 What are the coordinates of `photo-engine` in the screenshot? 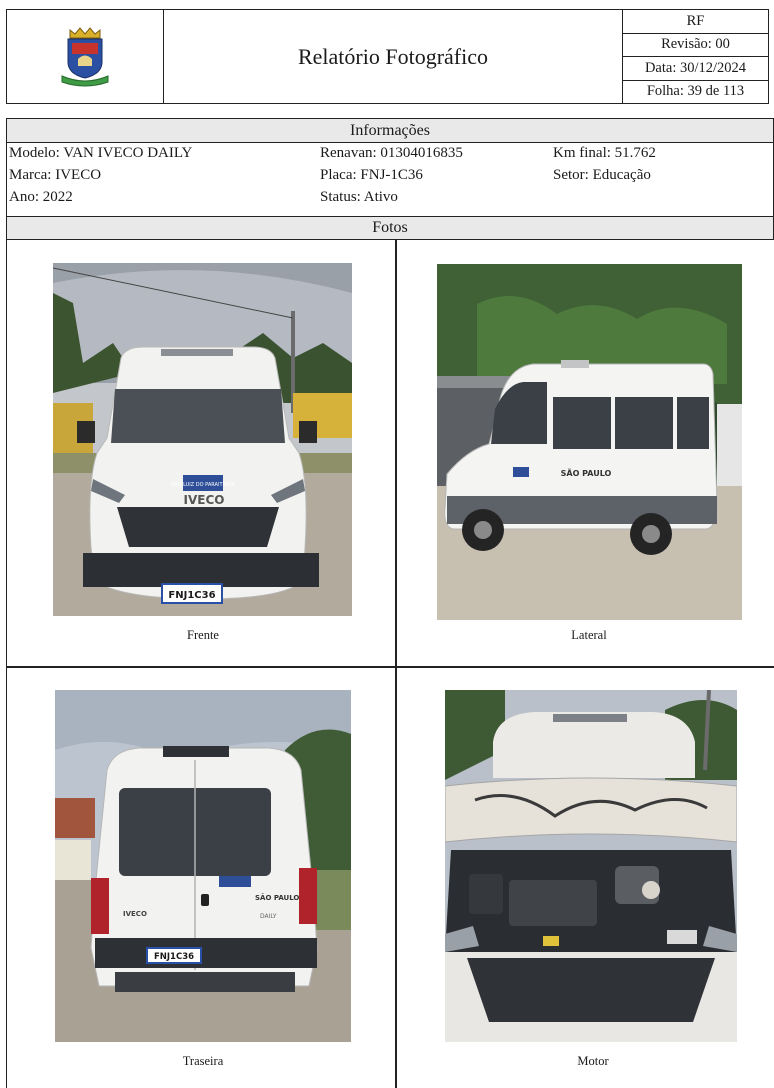 It's located at (591, 866).